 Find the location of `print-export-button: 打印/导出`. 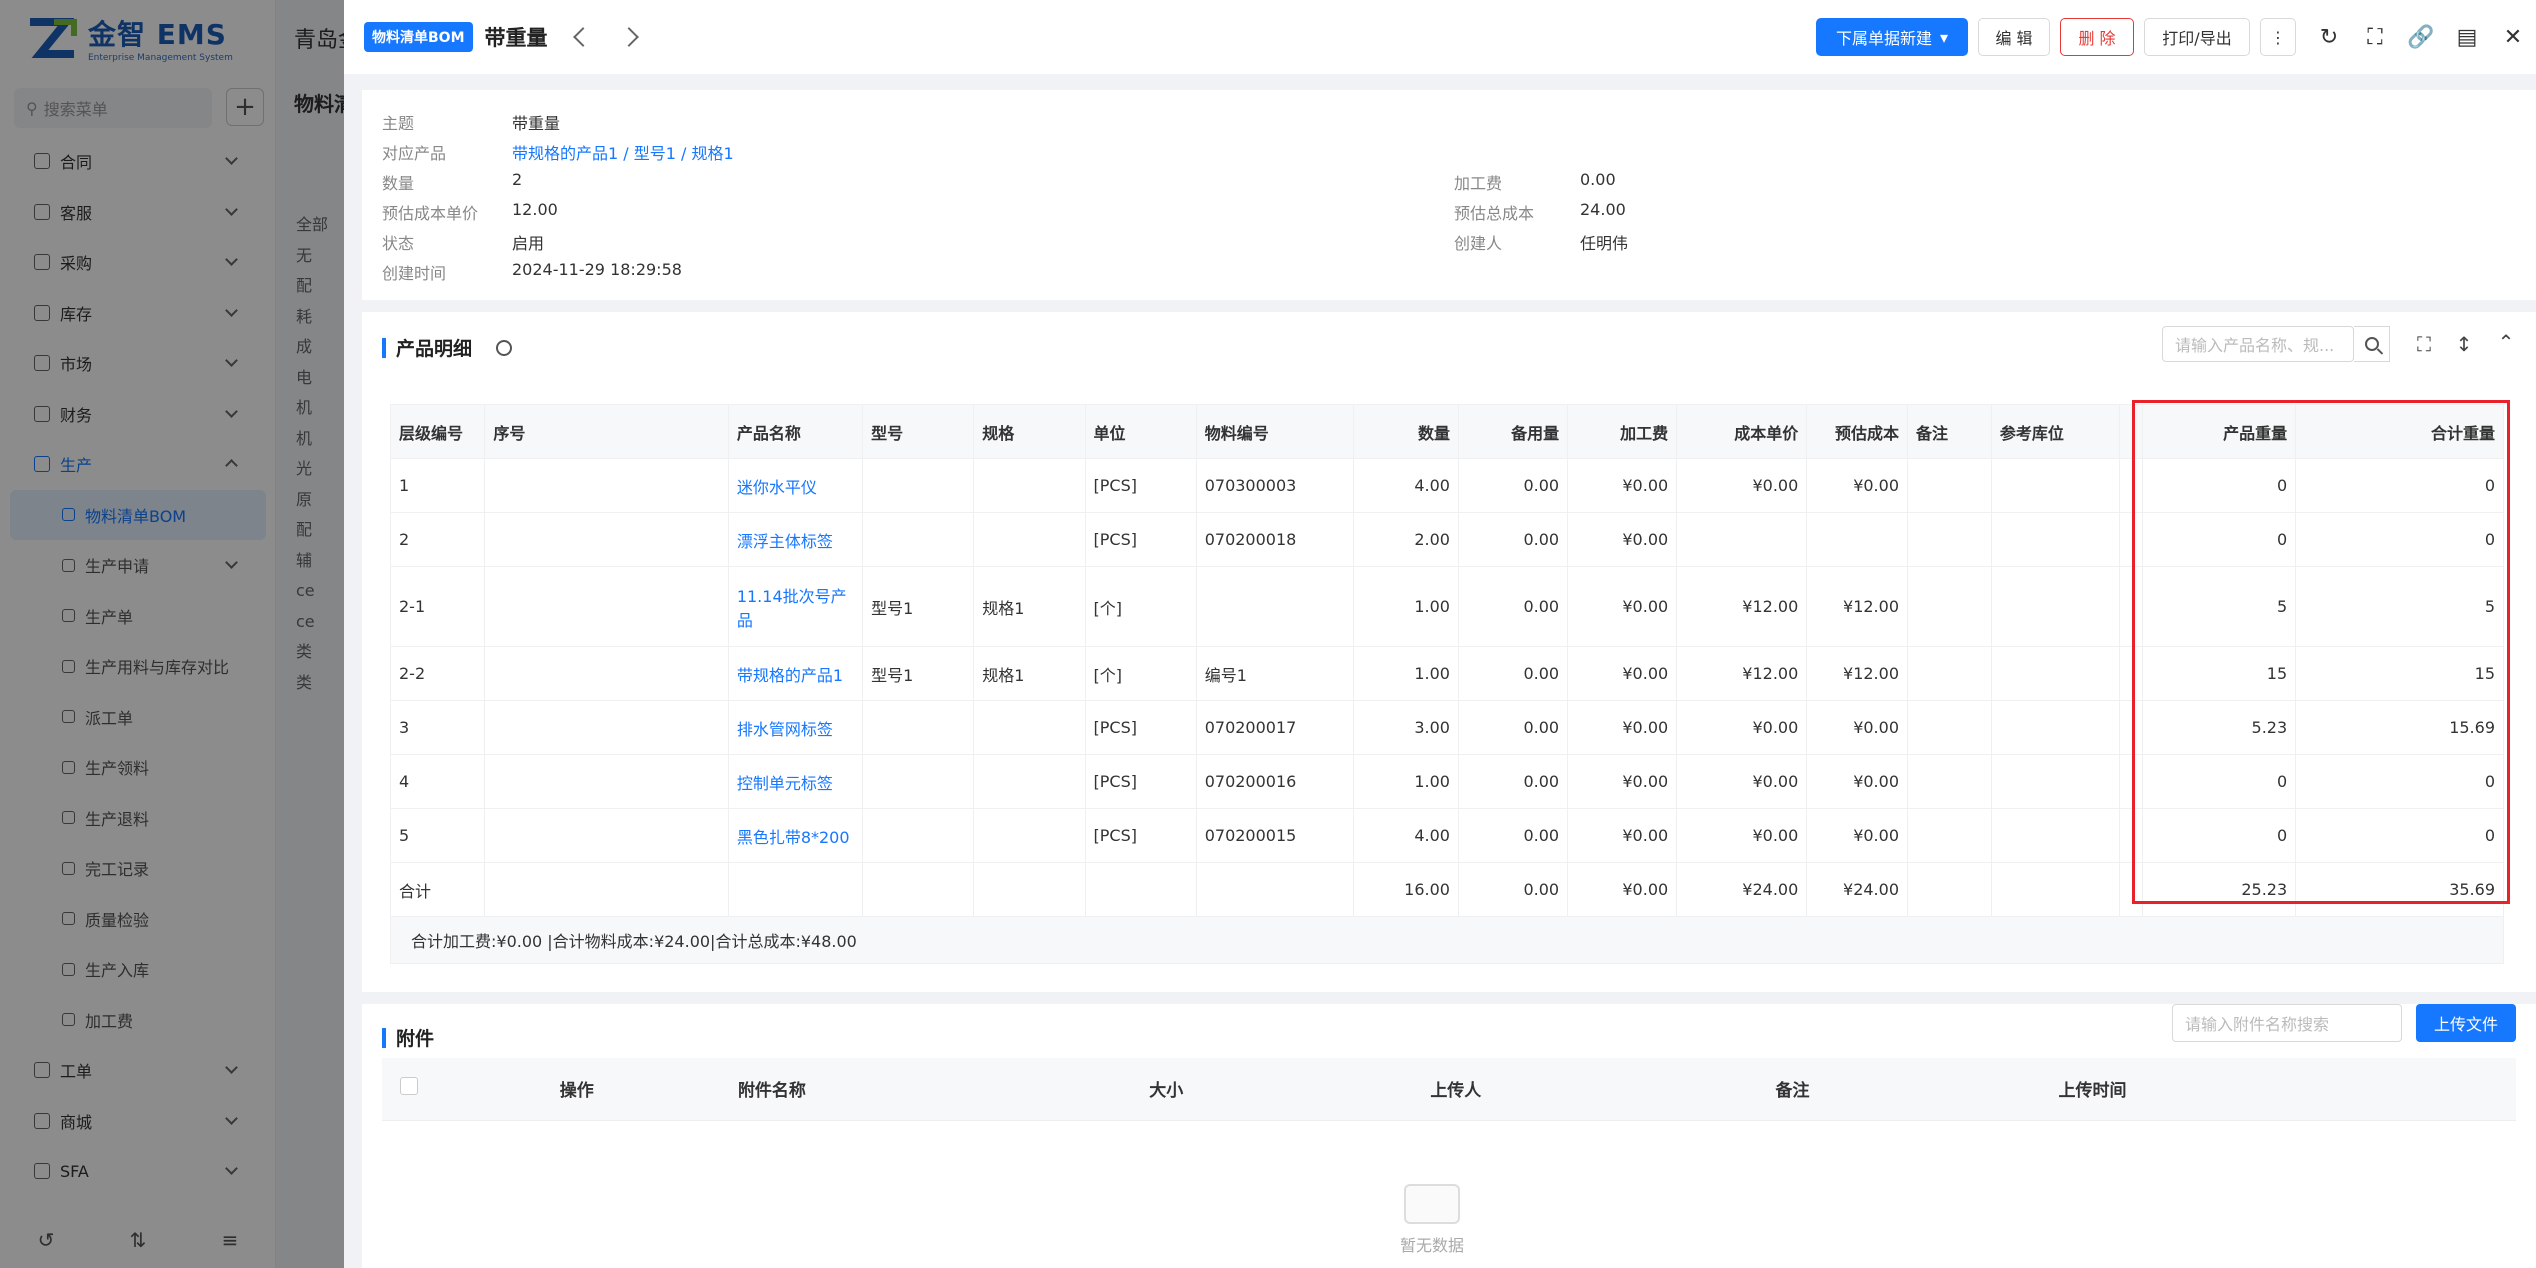

print-export-button: 打印/导出 is located at coordinates (2197, 37).